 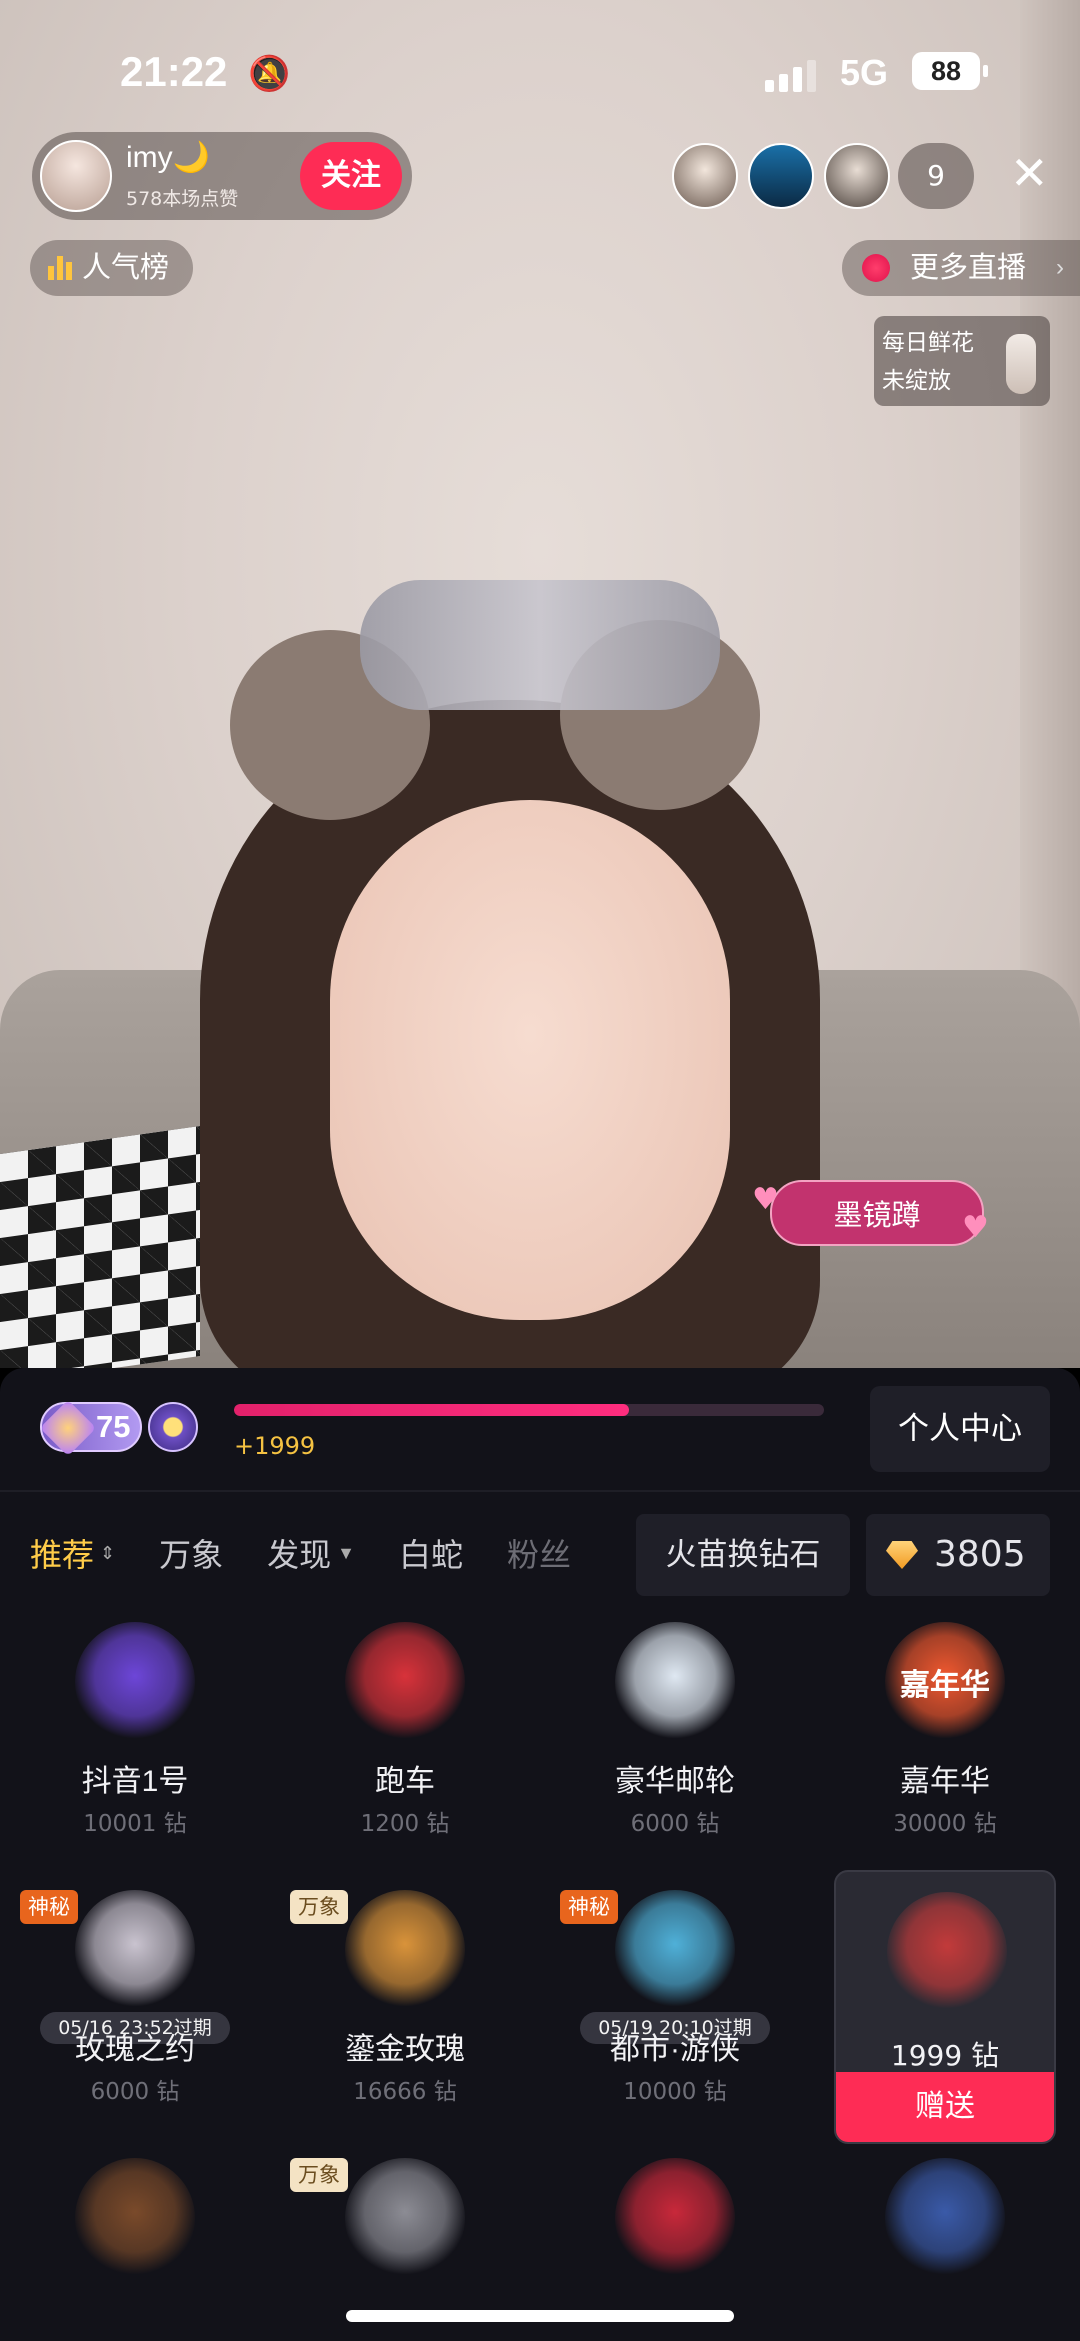 What do you see at coordinates (540, 1491) in the screenshot?
I see `divider` at bounding box center [540, 1491].